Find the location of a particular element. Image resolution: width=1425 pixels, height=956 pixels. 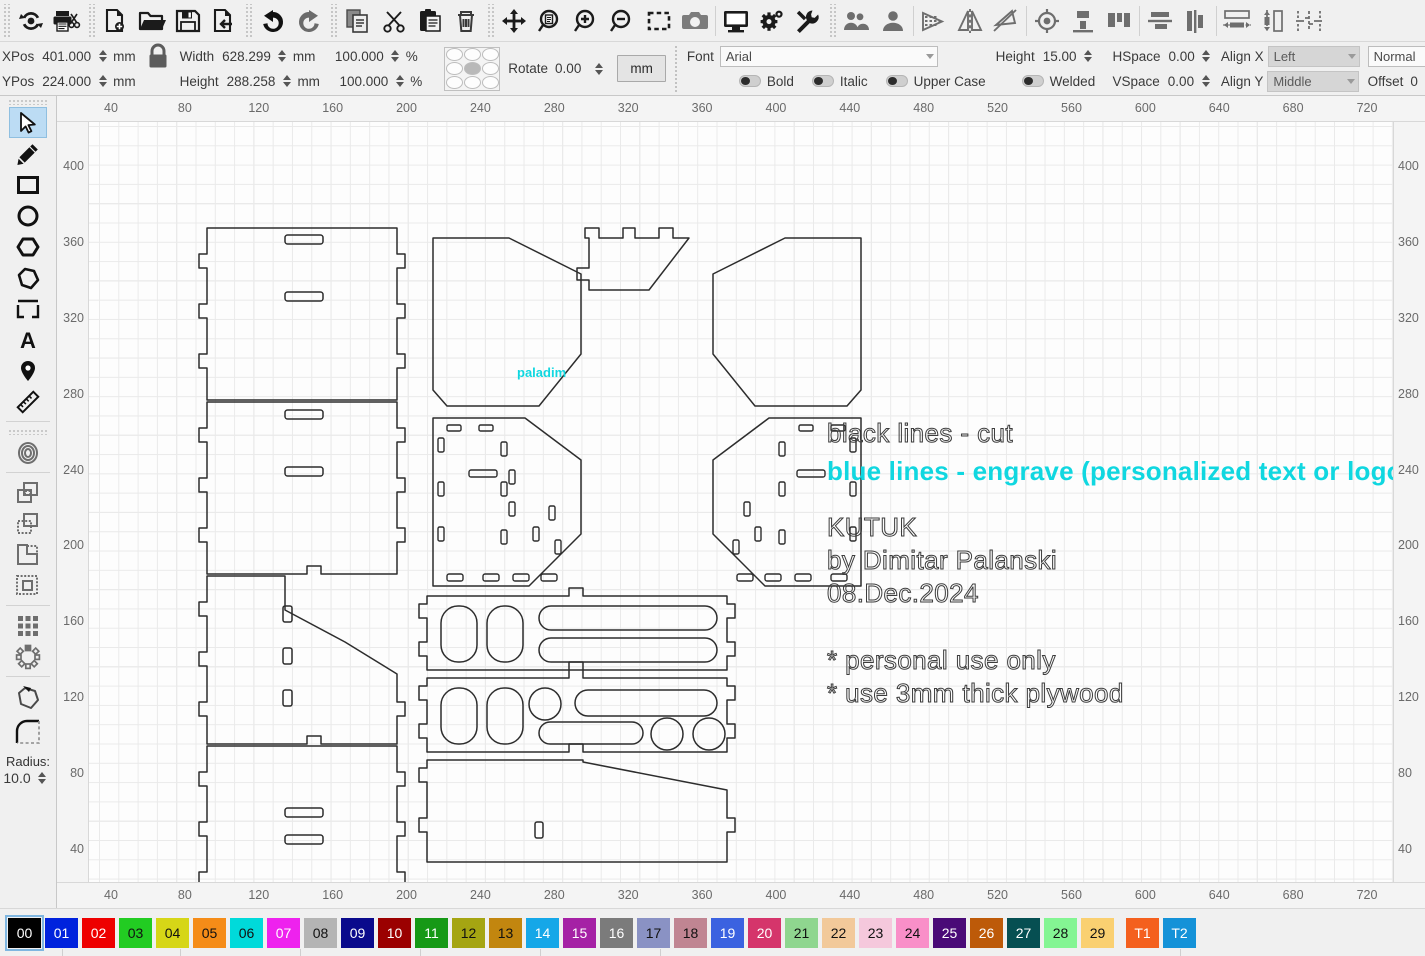

palette-swatch-23: 23 is located at coordinates (875, 932).